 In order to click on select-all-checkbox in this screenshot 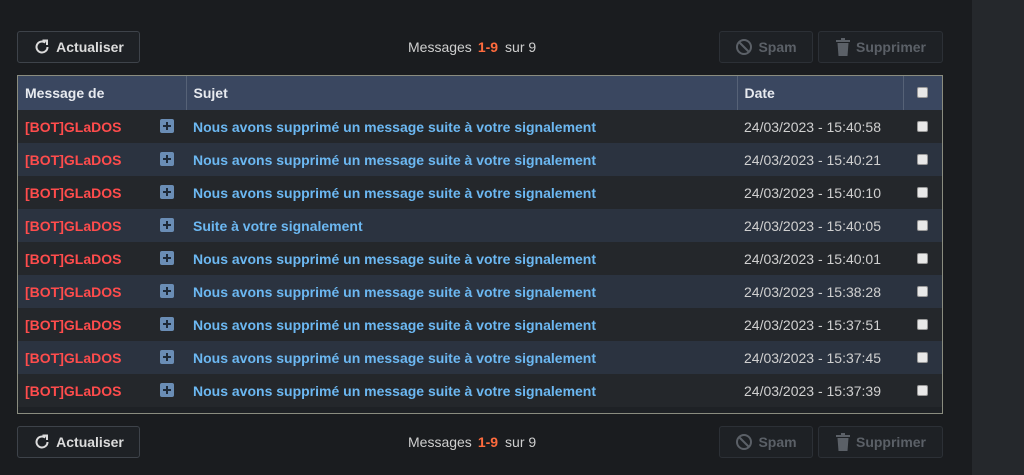, I will do `click(923, 92)`.